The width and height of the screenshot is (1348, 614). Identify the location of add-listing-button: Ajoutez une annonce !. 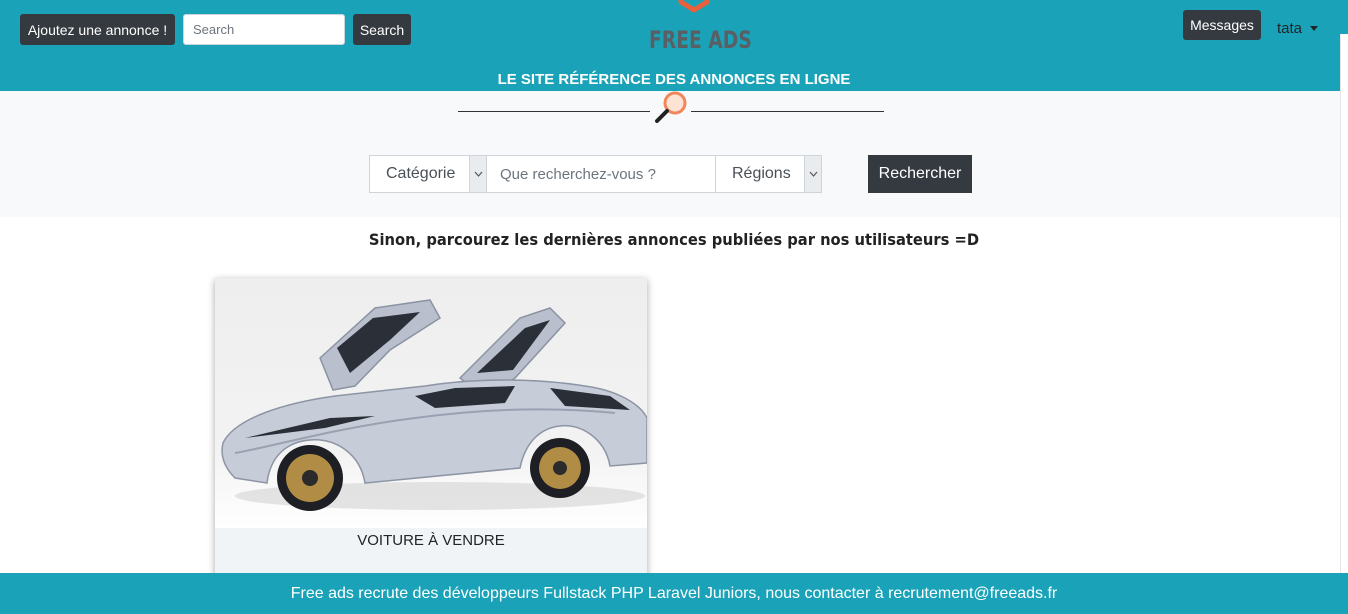
(97, 29).